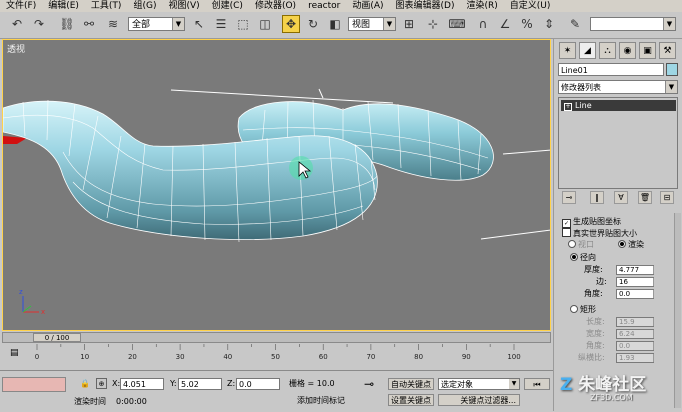 The width and height of the screenshot is (682, 412). I want to click on lock-selection-icon: 🔒, so click(85, 383).